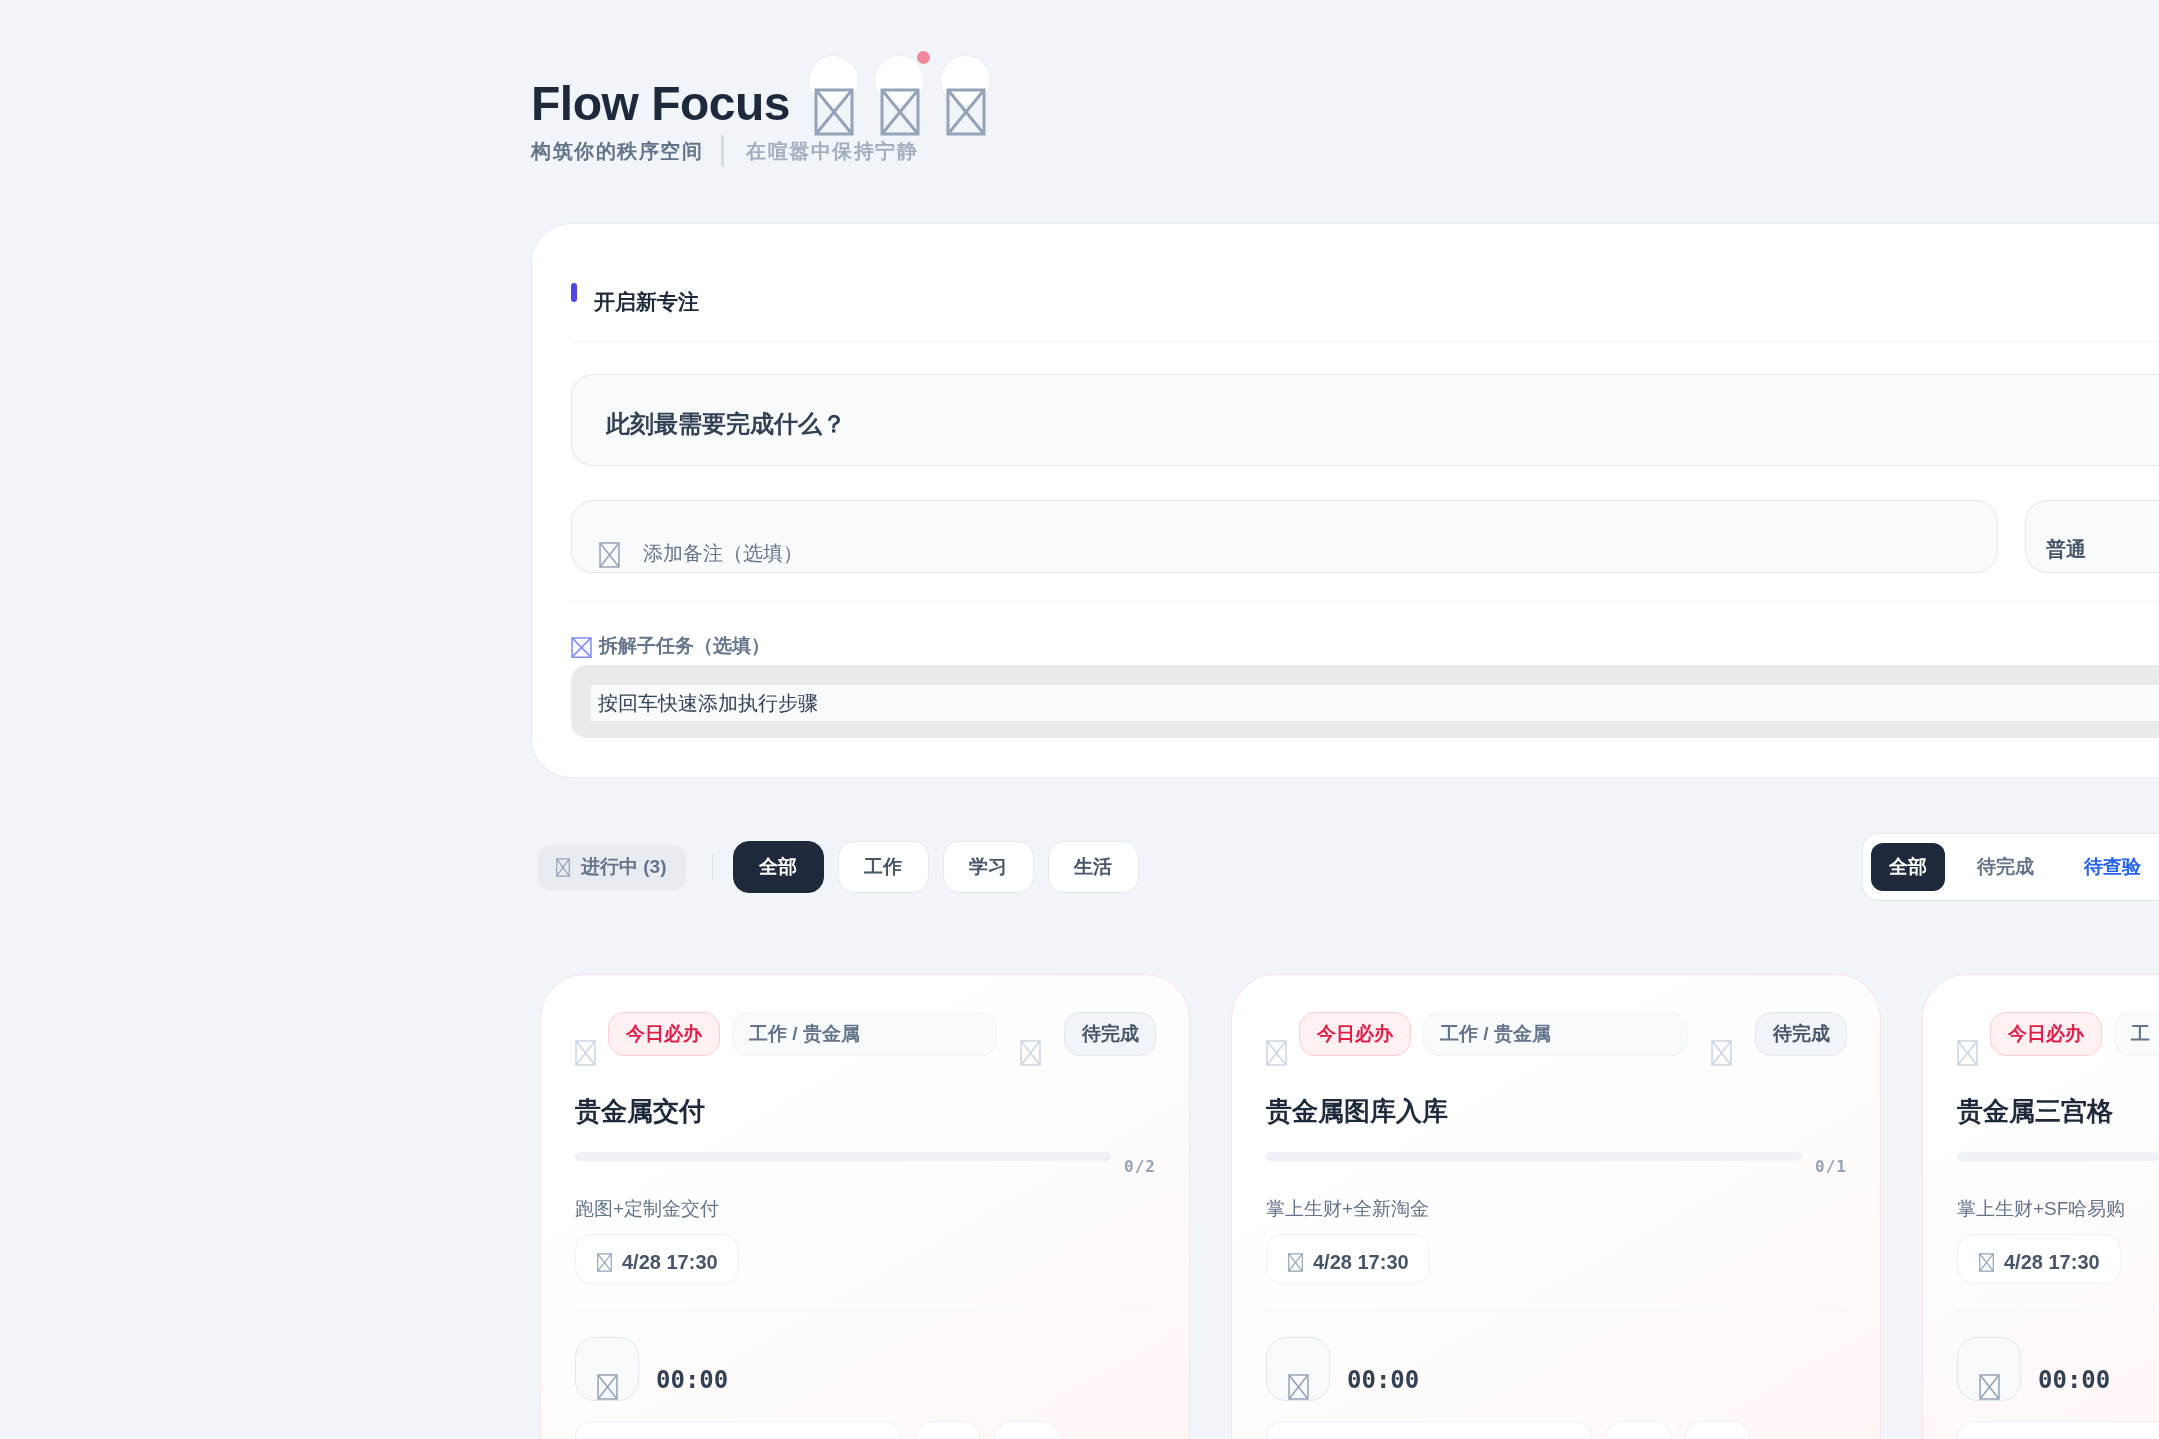 This screenshot has height=1439, width=2159. Describe the element at coordinates (2112, 867) in the screenshot. I see `status-tab: 待查验` at that location.